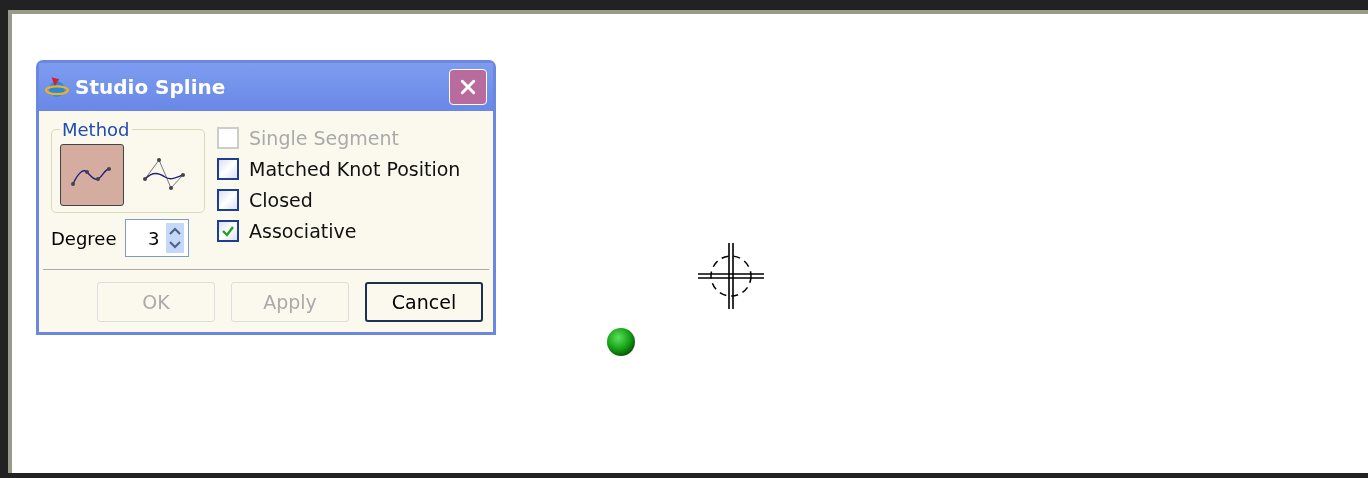 Image resolution: width=1368 pixels, height=478 pixels. I want to click on degree-spinner: 3, so click(156, 238).